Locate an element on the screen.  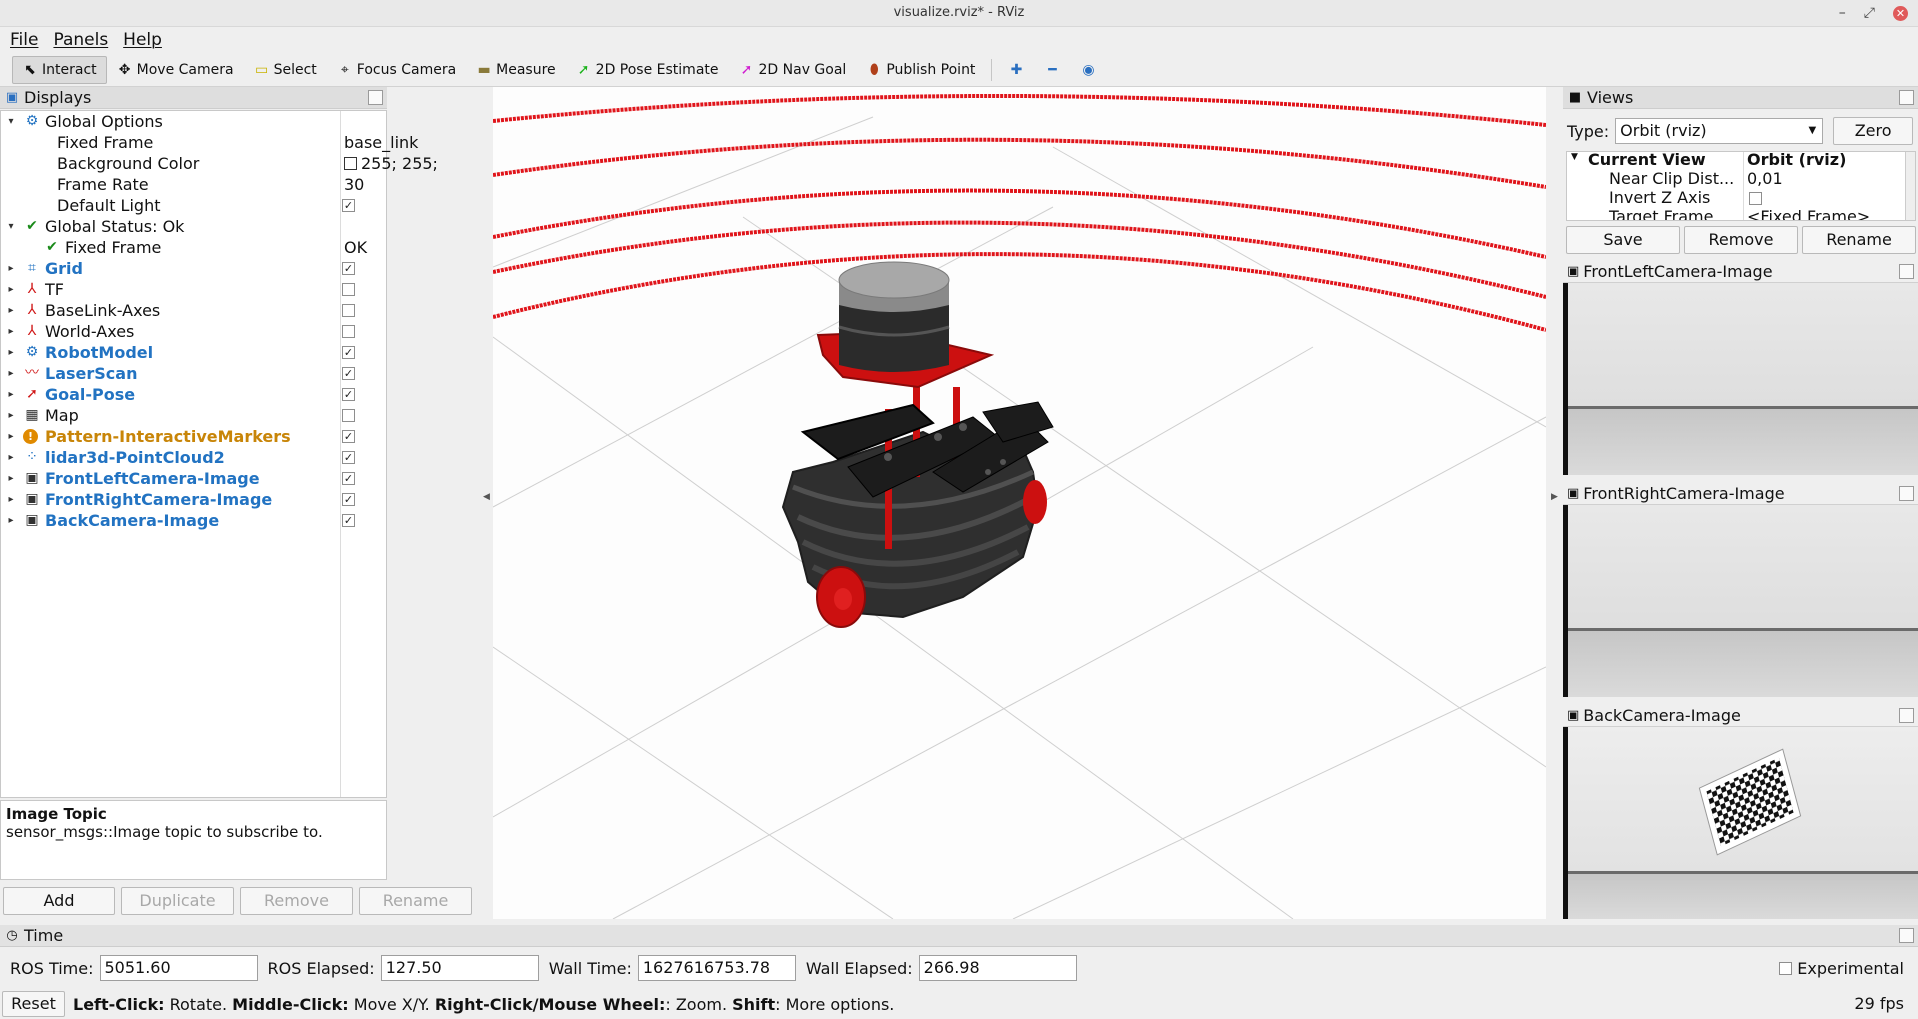
minimize-icon: – is located at coordinates (1842, 13).